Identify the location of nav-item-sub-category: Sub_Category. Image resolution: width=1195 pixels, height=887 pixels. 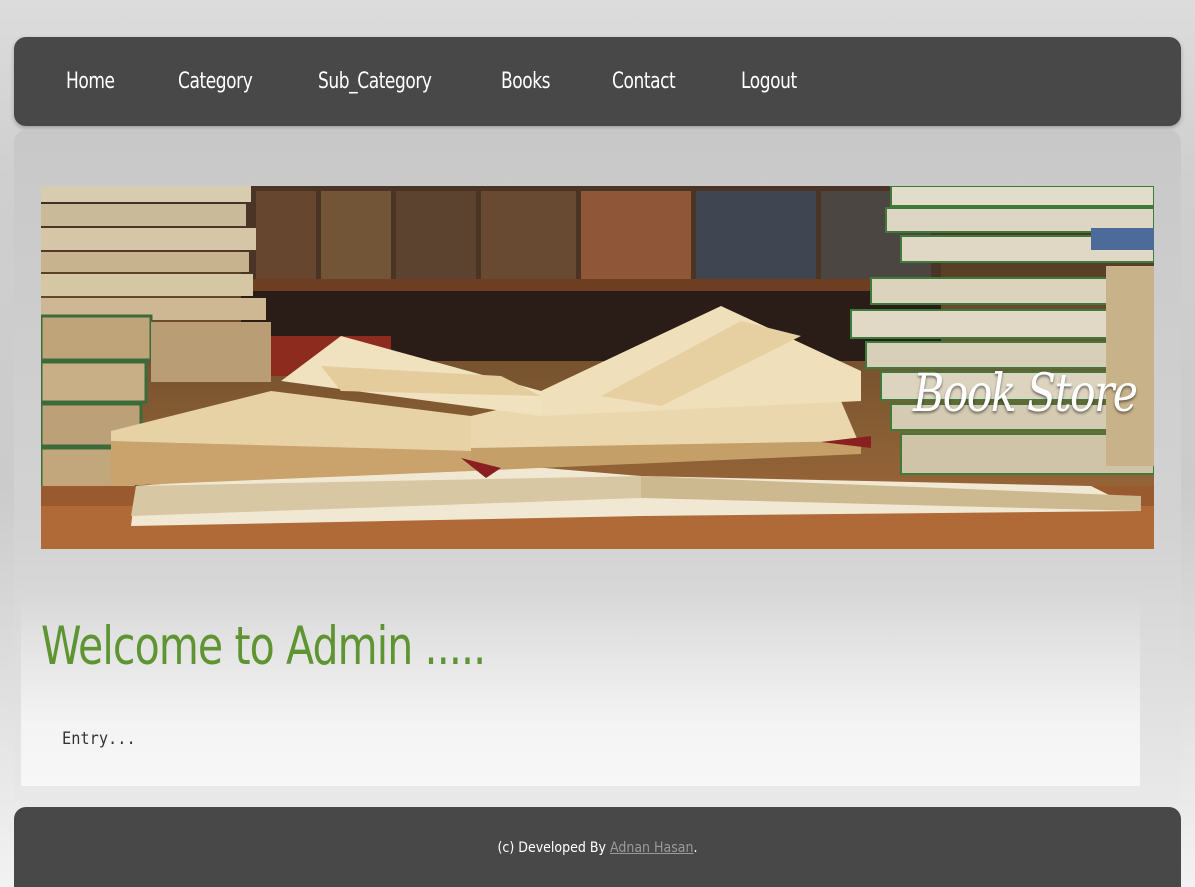
(397, 81).